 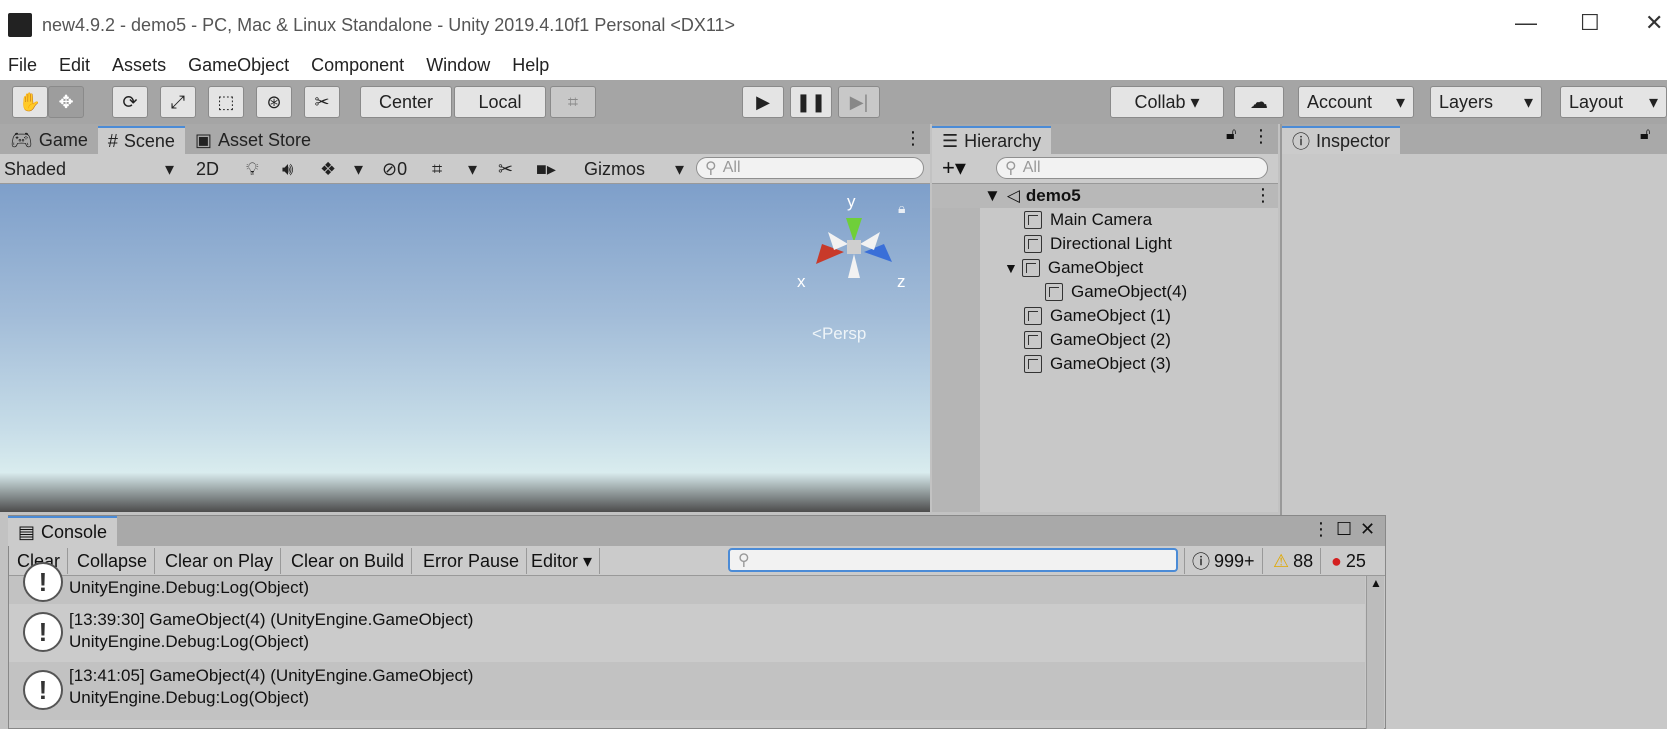 I want to click on collab-label: Collab ▾, so click(x=1167, y=101).